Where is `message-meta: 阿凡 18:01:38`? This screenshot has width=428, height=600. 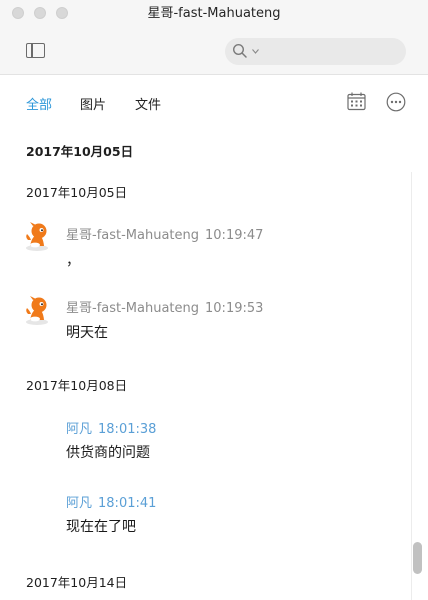
message-meta: 阿凡 18:01:38 is located at coordinates (111, 427).